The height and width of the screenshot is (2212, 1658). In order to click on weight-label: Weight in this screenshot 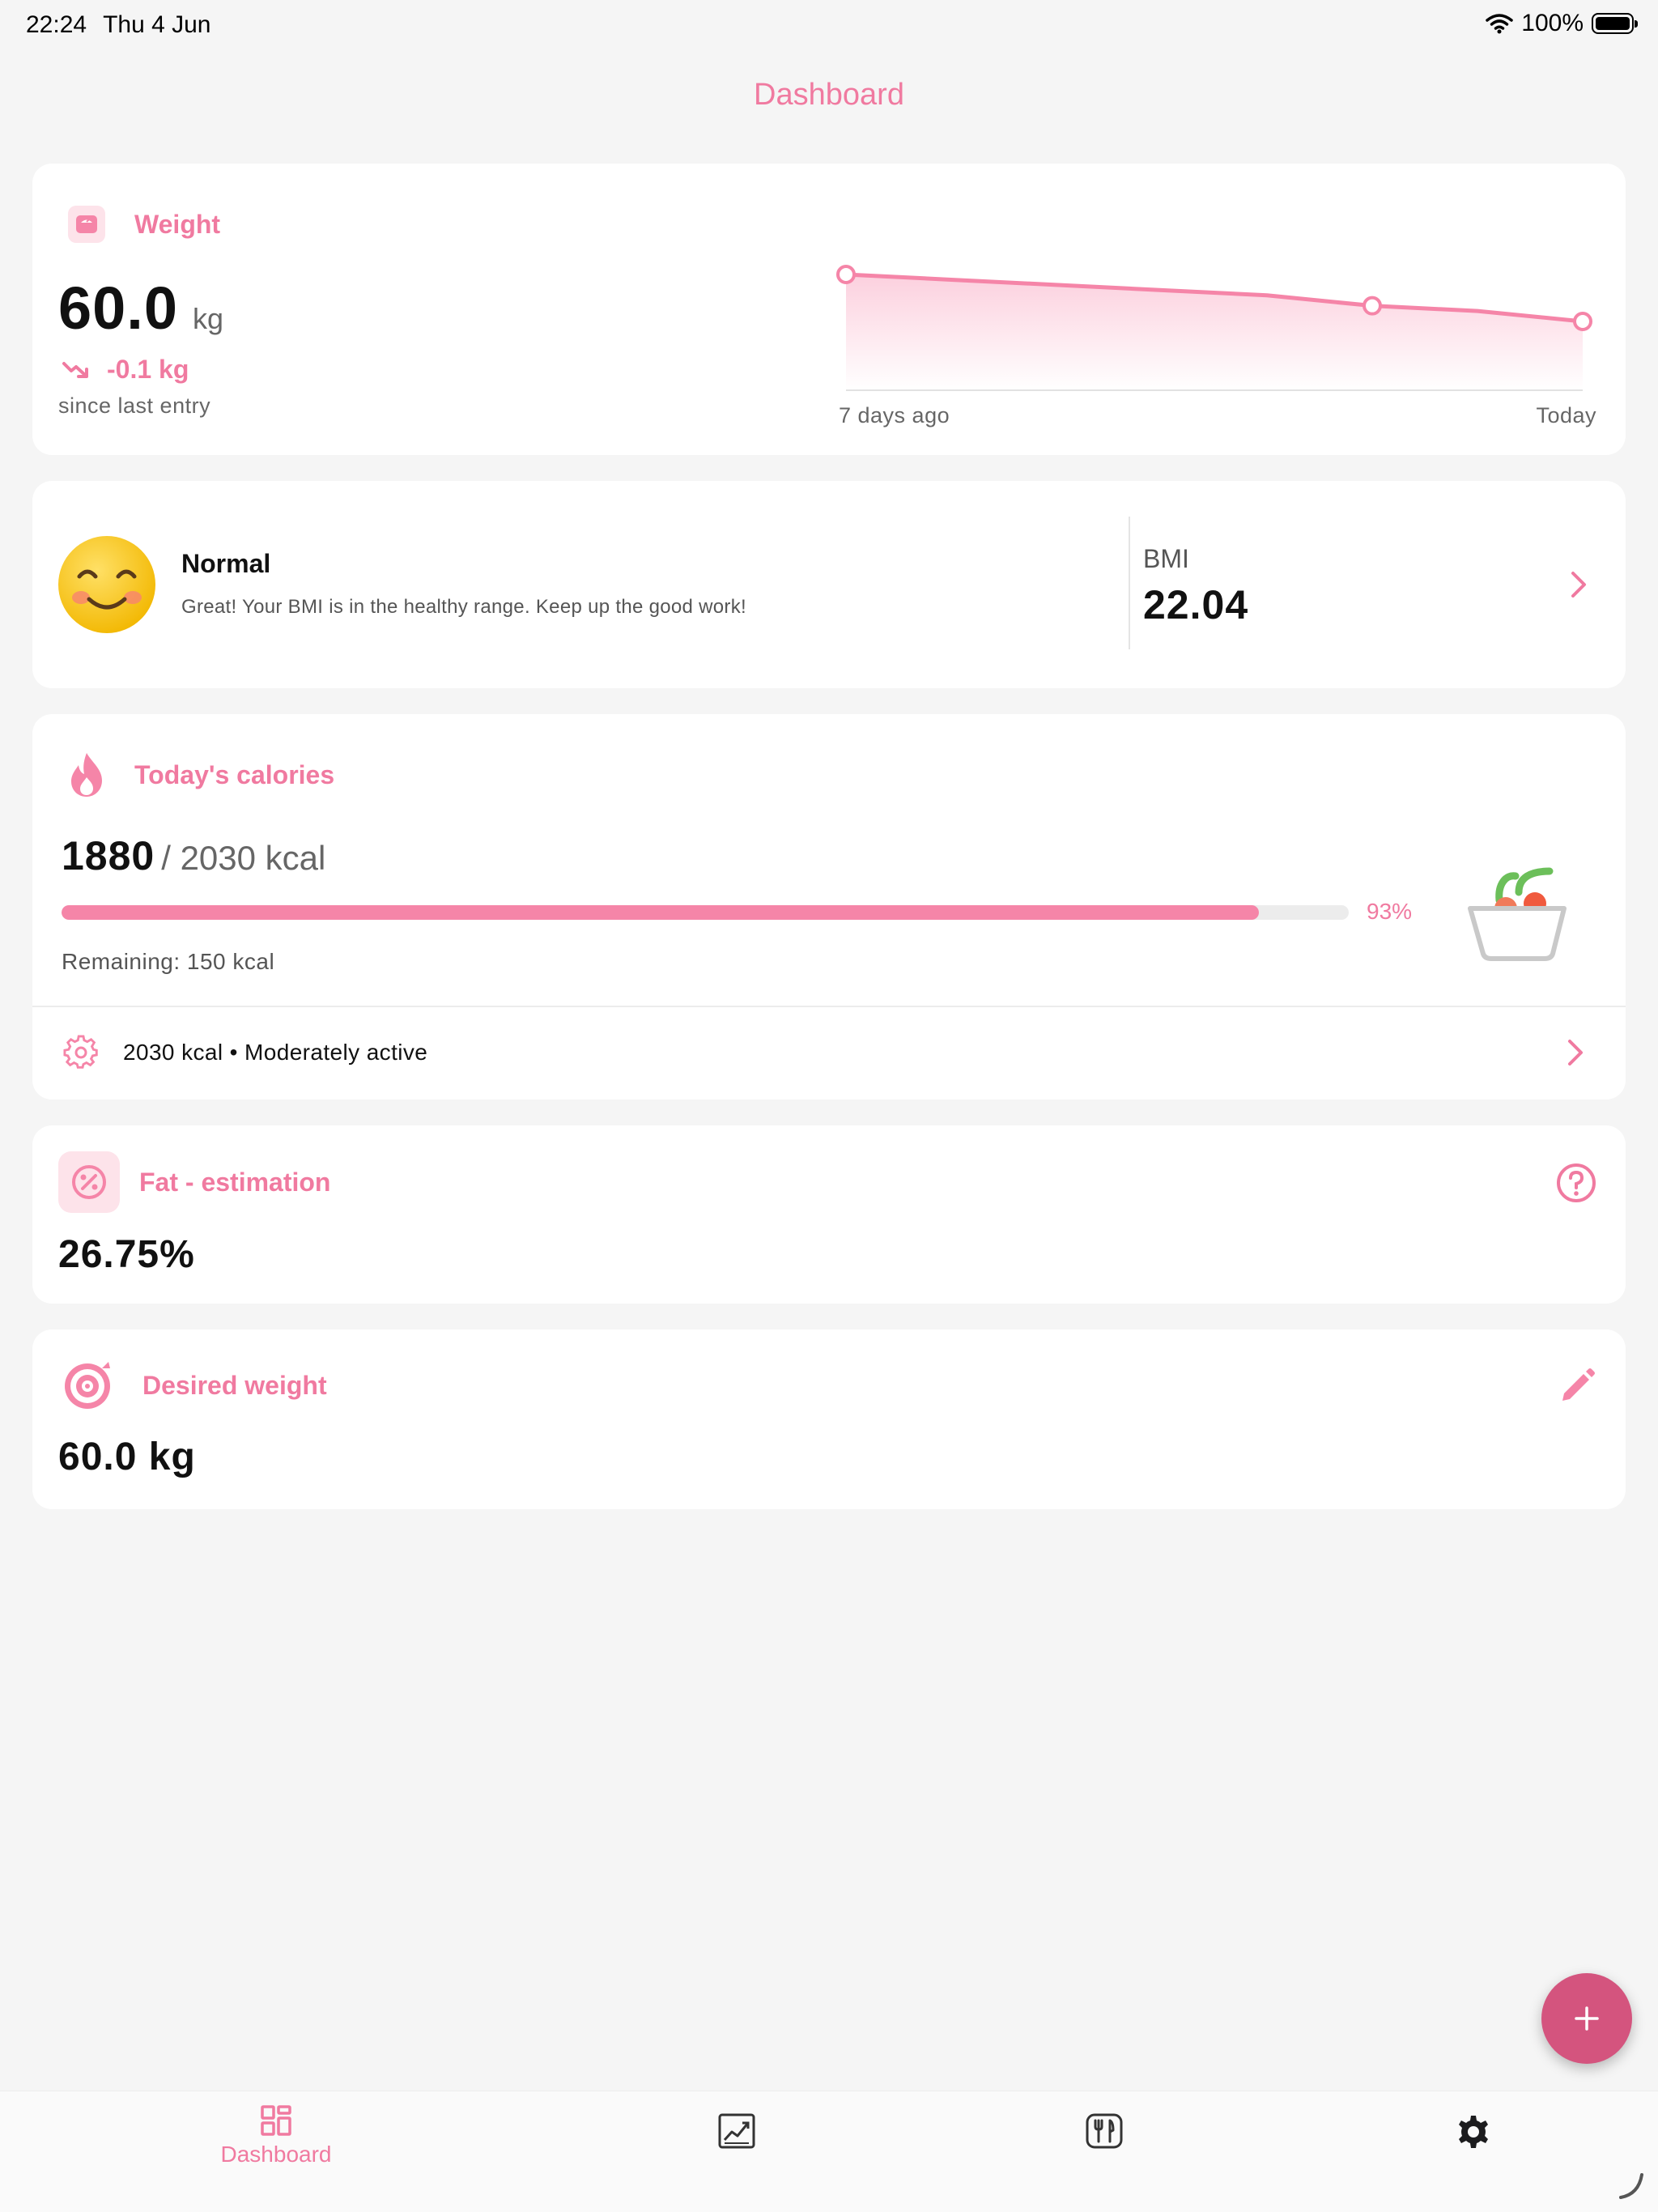, I will do `click(177, 224)`.